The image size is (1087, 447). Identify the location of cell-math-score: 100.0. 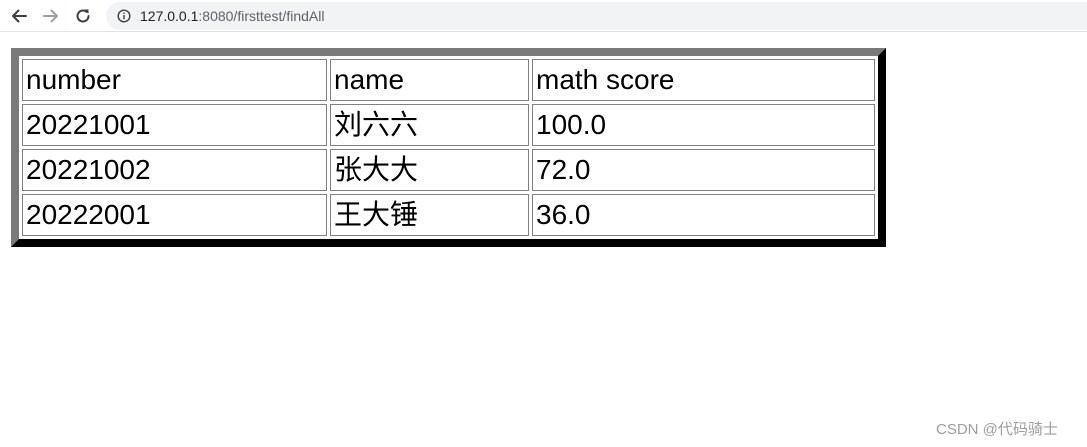
(703, 125).